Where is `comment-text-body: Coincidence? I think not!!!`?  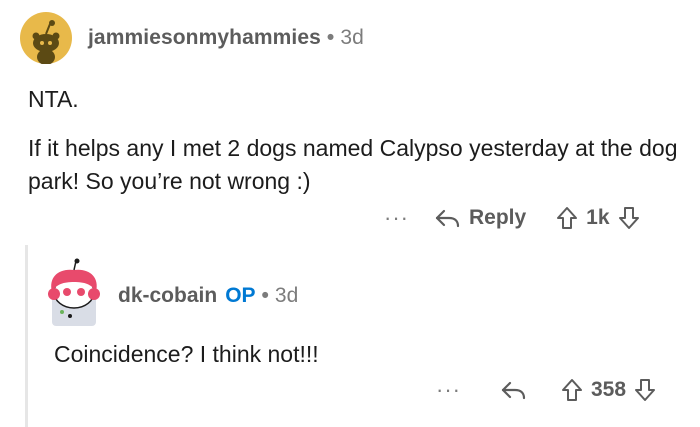
comment-text-body: Coincidence? I think not!!! is located at coordinates (186, 354).